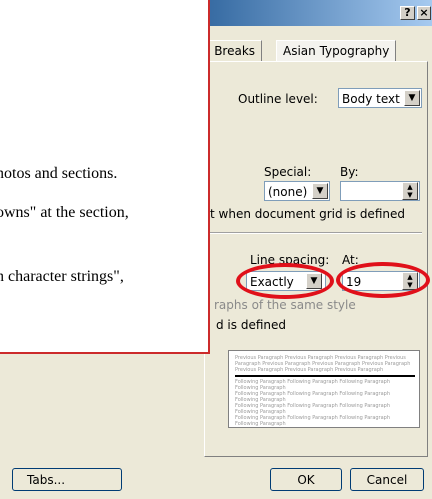  What do you see at coordinates (288, 172) in the screenshot?
I see `special-label: Special:` at bounding box center [288, 172].